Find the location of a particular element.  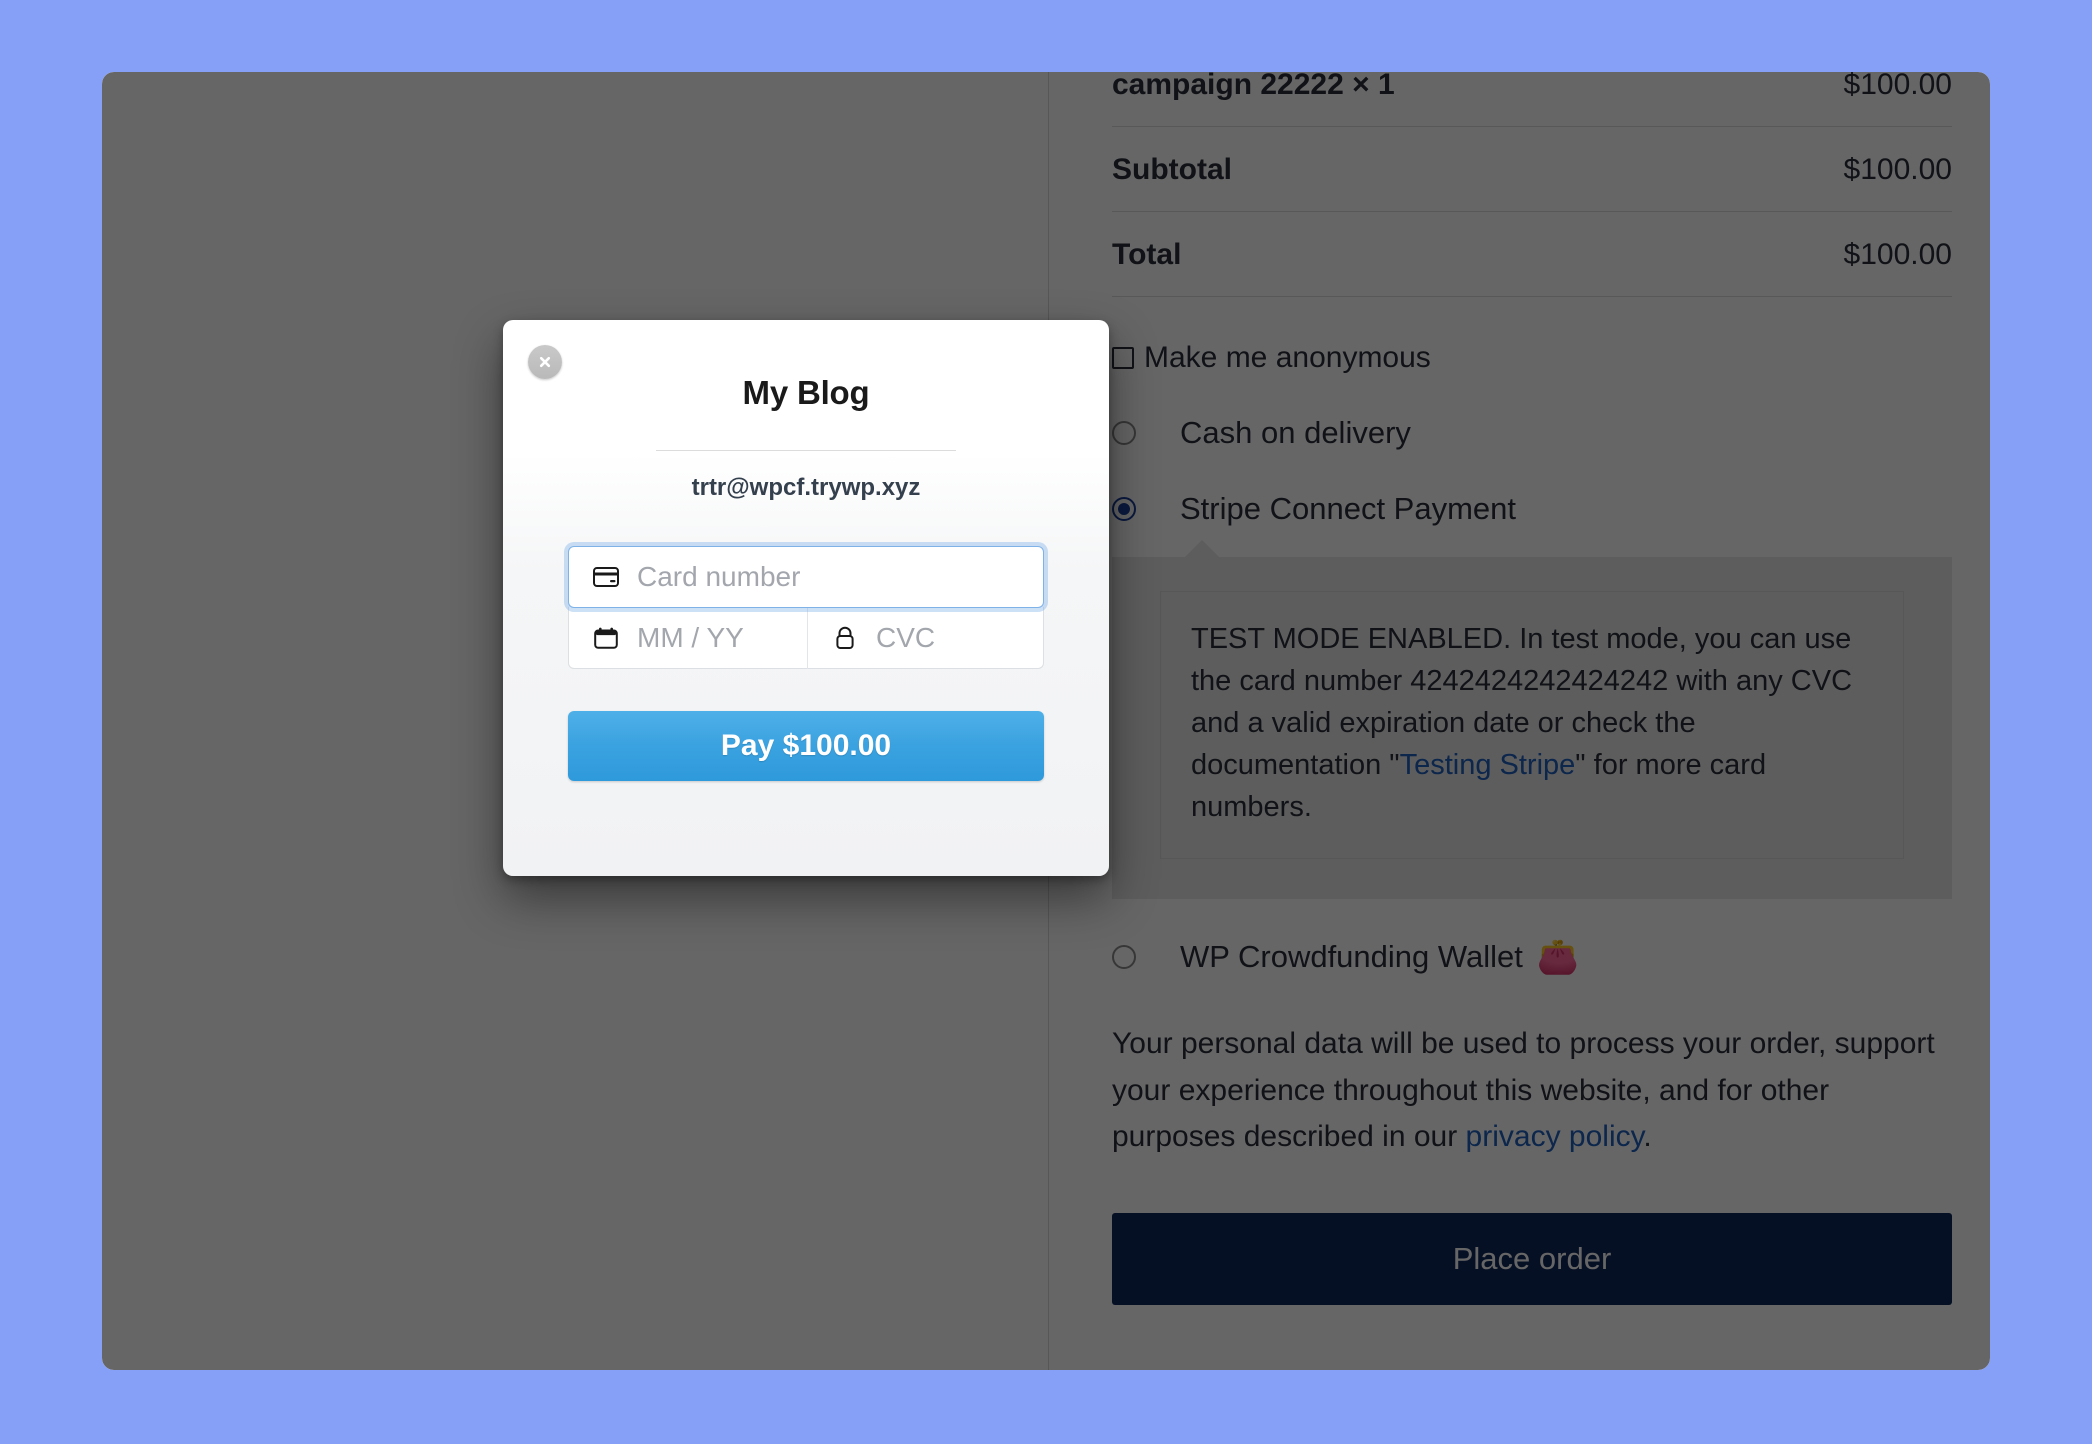

pay-button: Pay $100.00 is located at coordinates (806, 746).